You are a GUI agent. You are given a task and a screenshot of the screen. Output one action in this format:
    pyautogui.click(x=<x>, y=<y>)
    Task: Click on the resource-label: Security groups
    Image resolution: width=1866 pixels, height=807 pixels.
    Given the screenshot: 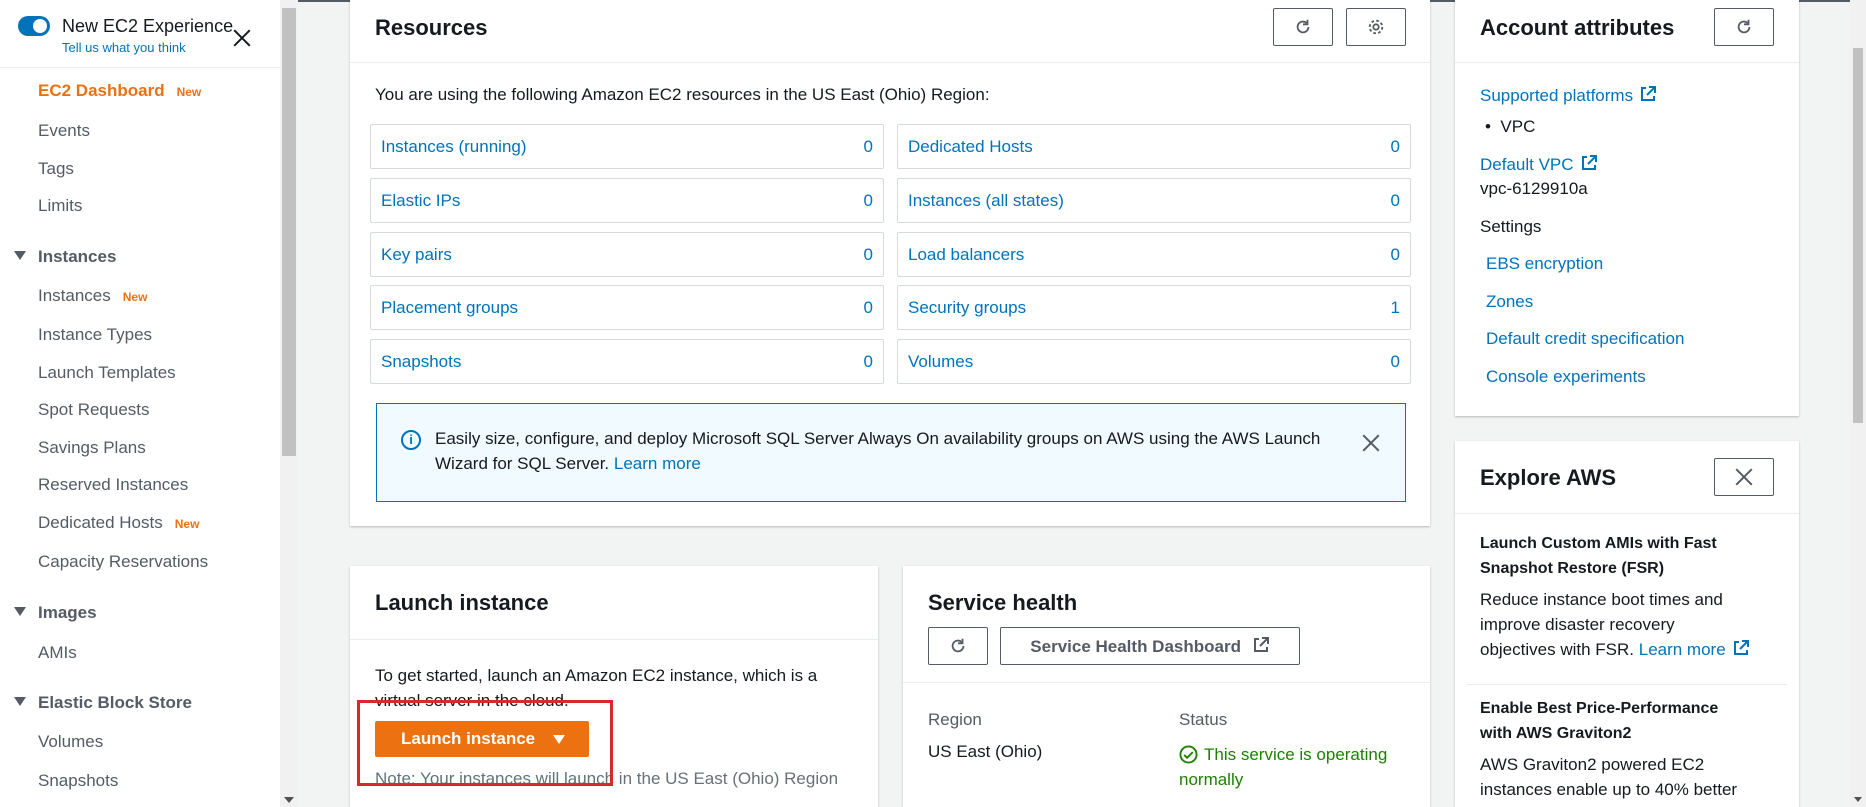 What is the action you would take?
    pyautogui.click(x=967, y=308)
    